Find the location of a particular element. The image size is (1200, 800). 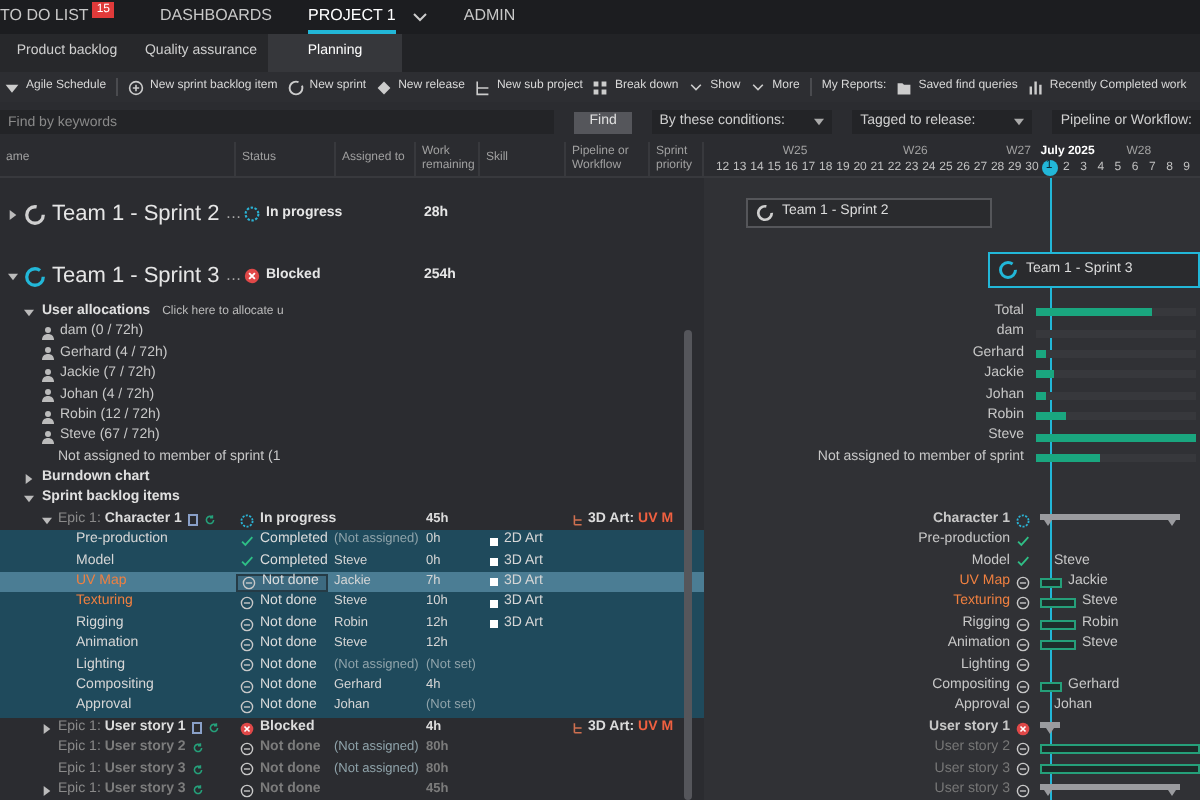

diamond-icon is located at coordinates (384, 87).